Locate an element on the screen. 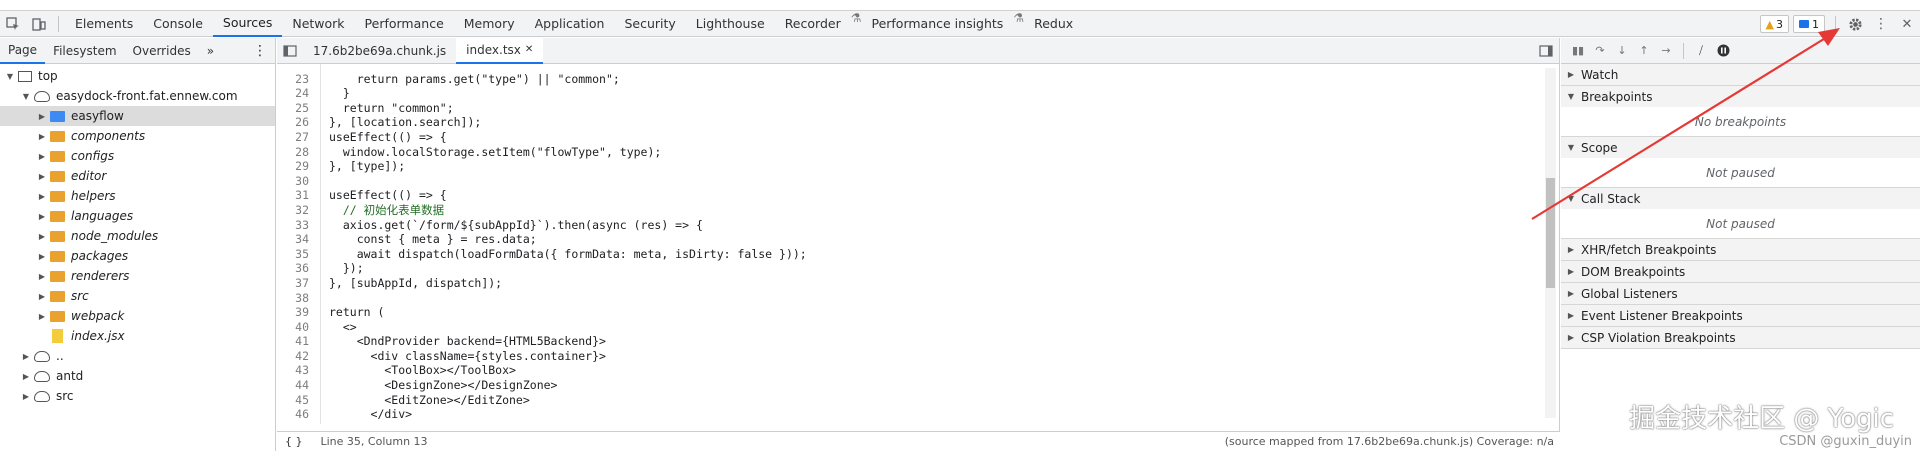 Image resolution: width=1920 pixels, height=451 pixels. line-number: 23 is located at coordinates (296, 79).